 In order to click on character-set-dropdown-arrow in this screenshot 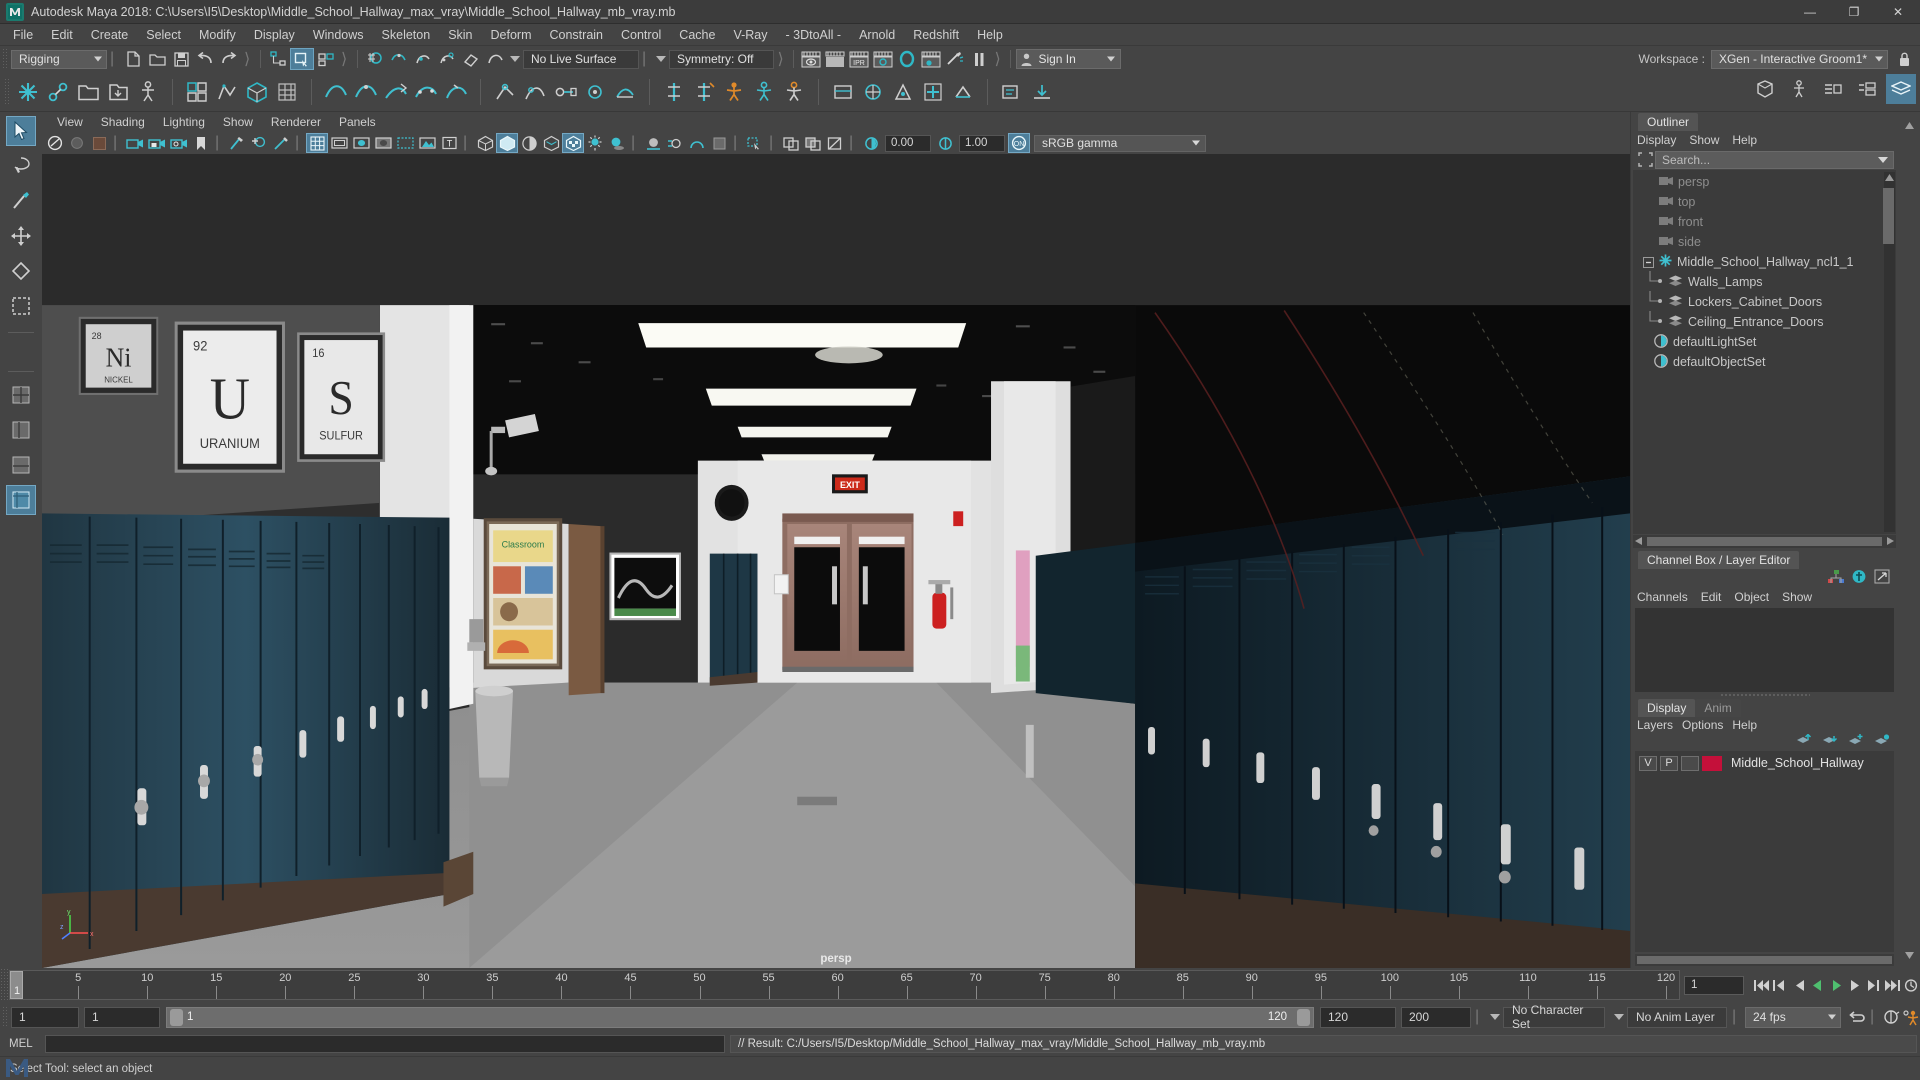, I will do `click(1495, 1017)`.